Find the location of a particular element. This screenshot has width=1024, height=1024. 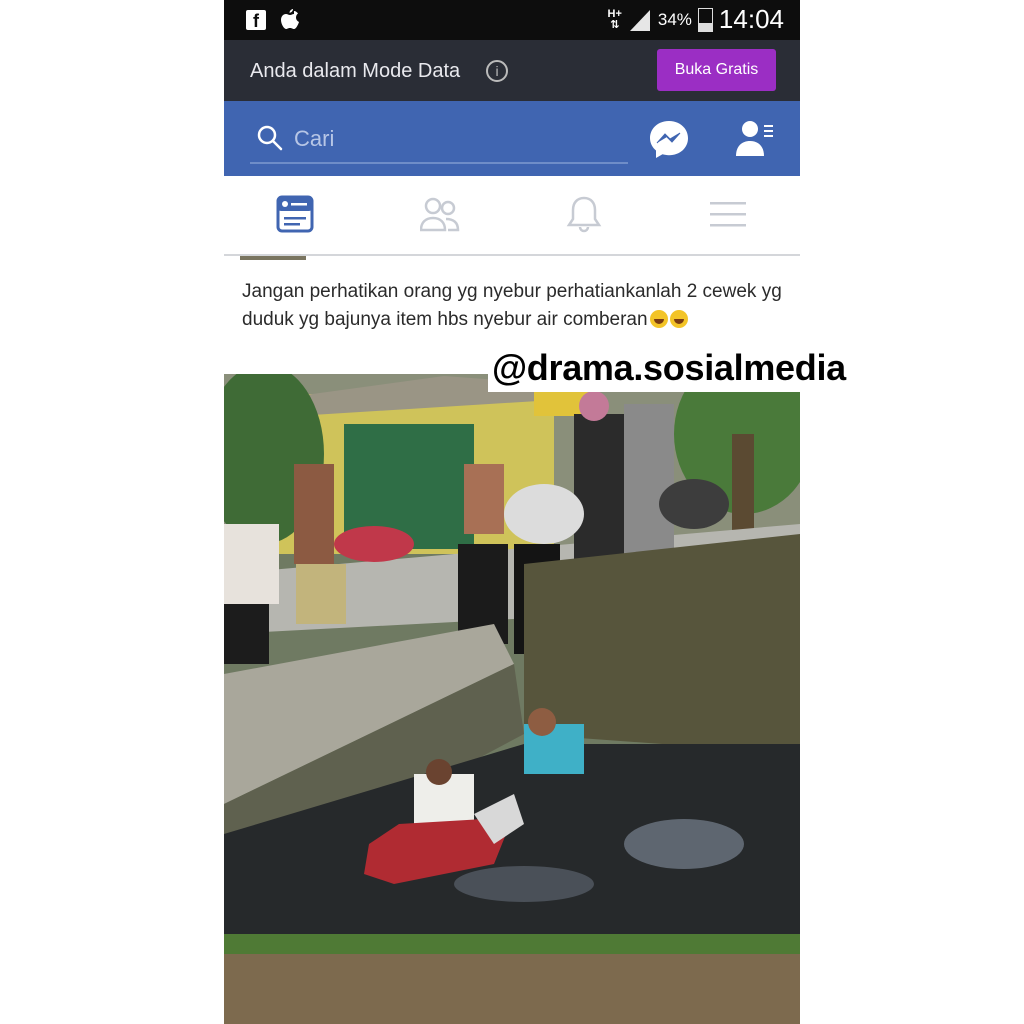

buka-gratis-button: Buka Gratis is located at coordinates (716, 70).